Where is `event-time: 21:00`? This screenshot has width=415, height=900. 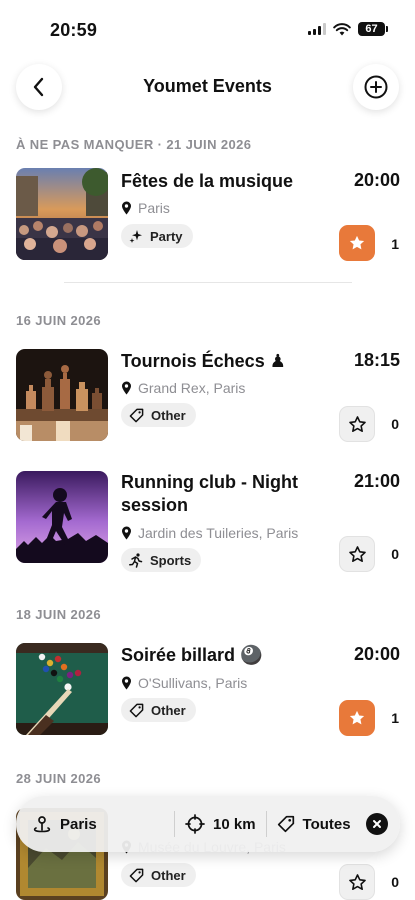
event-time: 21:00 is located at coordinates (376, 481).